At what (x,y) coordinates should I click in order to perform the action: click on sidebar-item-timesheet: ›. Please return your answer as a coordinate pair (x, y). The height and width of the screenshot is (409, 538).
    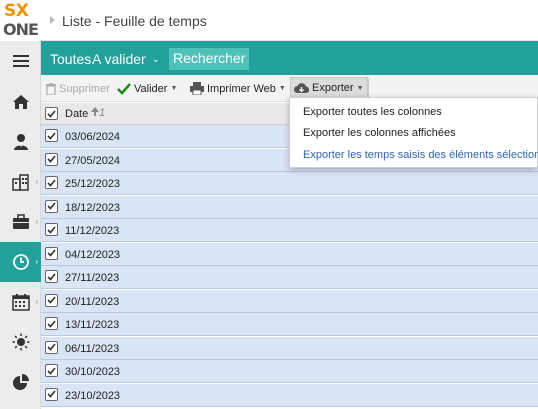
    Looking at the image, I should click on (20, 262).